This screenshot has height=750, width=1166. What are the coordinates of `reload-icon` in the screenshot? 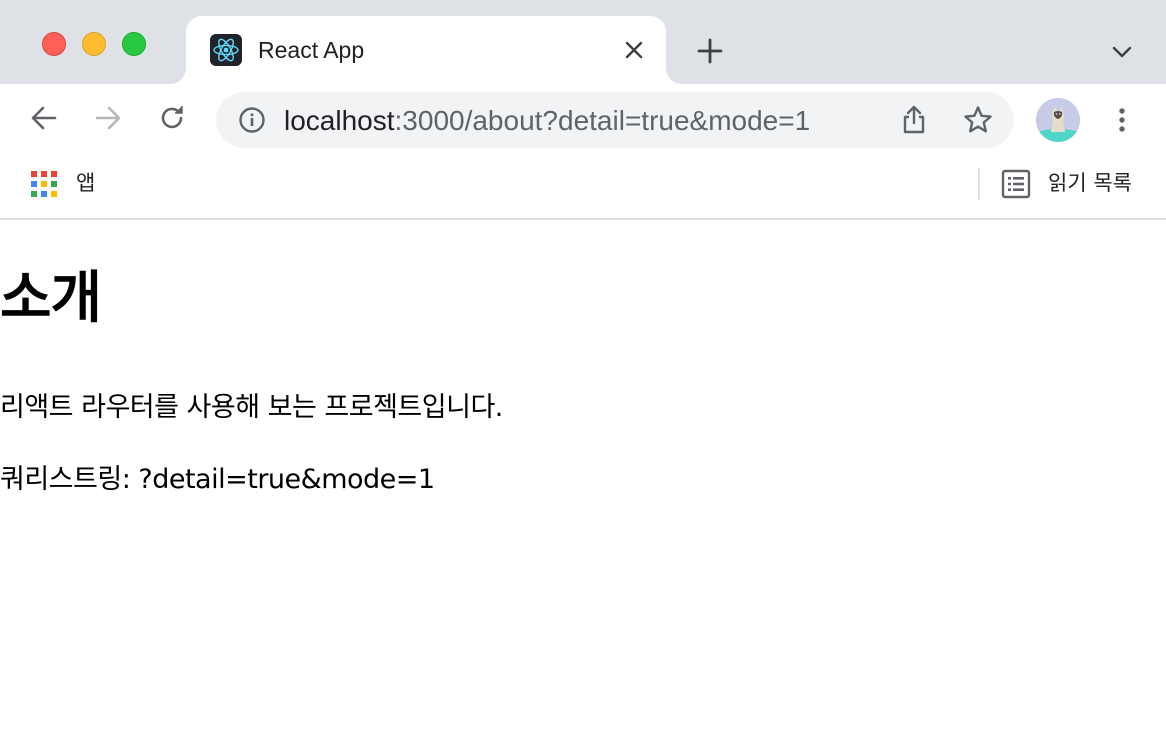 It's located at (172, 118).